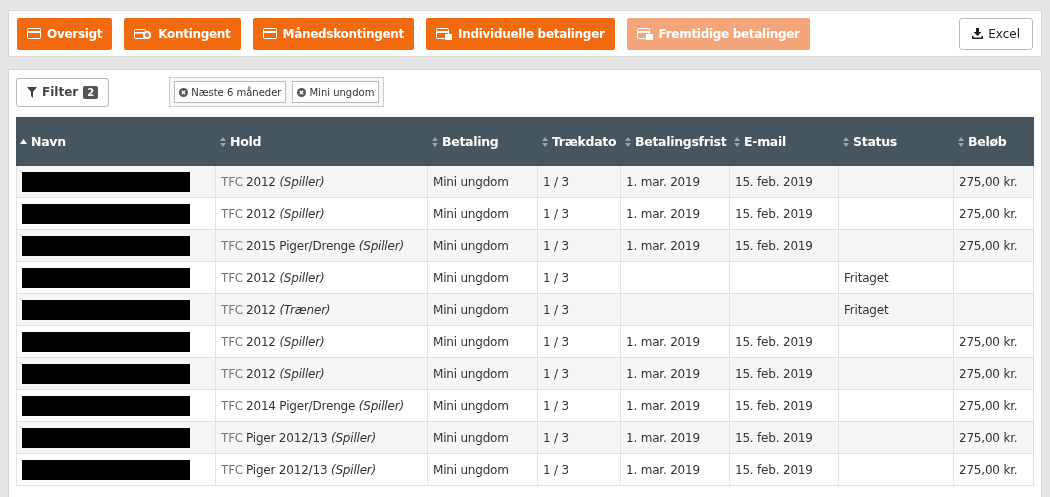  What do you see at coordinates (116, 141) in the screenshot?
I see `column-header: Navn` at bounding box center [116, 141].